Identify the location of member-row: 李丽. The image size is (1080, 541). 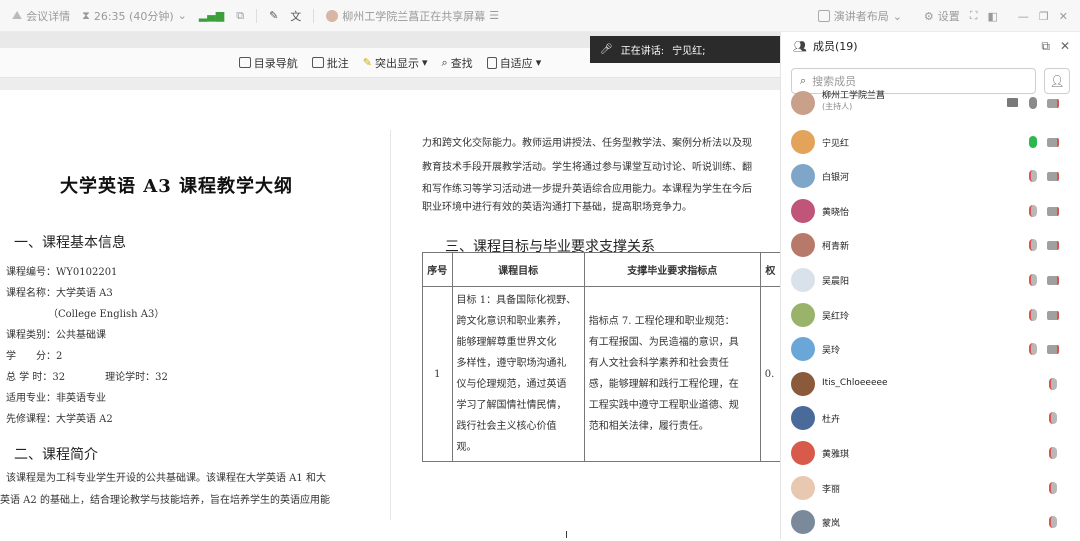
(930, 488).